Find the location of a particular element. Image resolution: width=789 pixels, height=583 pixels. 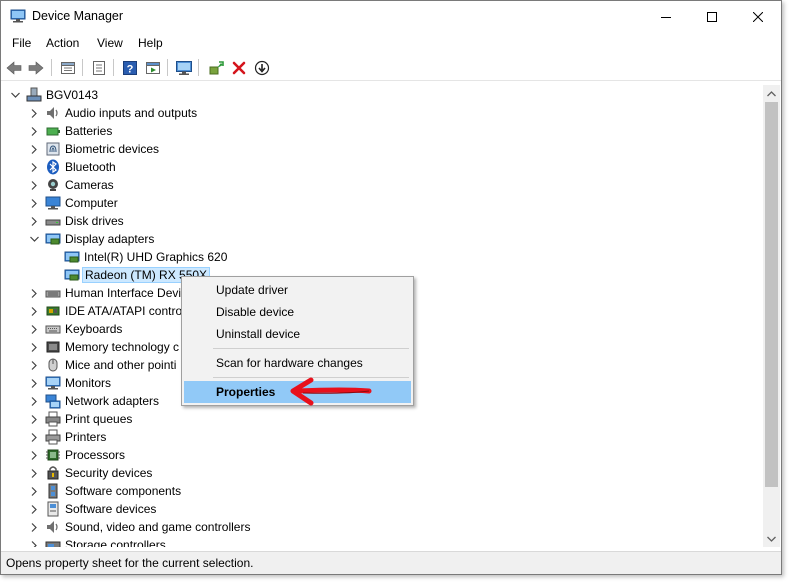

scan-hardware-button is located at coordinates (184, 68).